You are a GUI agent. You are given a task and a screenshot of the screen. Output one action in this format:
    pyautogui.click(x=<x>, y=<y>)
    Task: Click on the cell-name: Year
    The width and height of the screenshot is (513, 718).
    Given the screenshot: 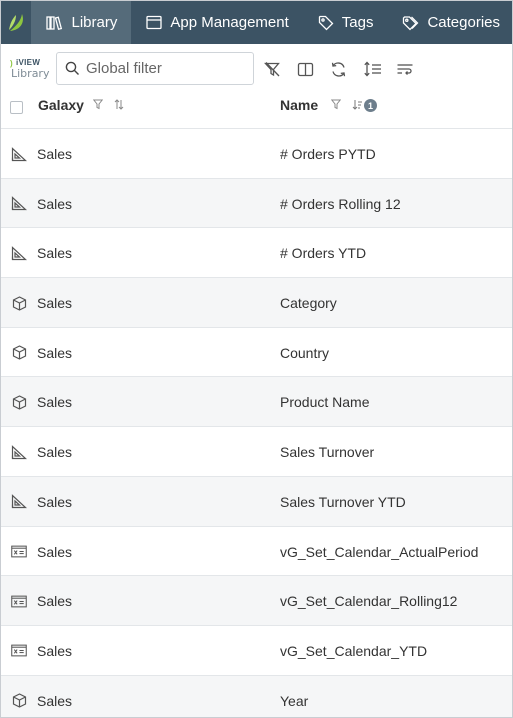 What is the action you would take?
    pyautogui.click(x=294, y=700)
    